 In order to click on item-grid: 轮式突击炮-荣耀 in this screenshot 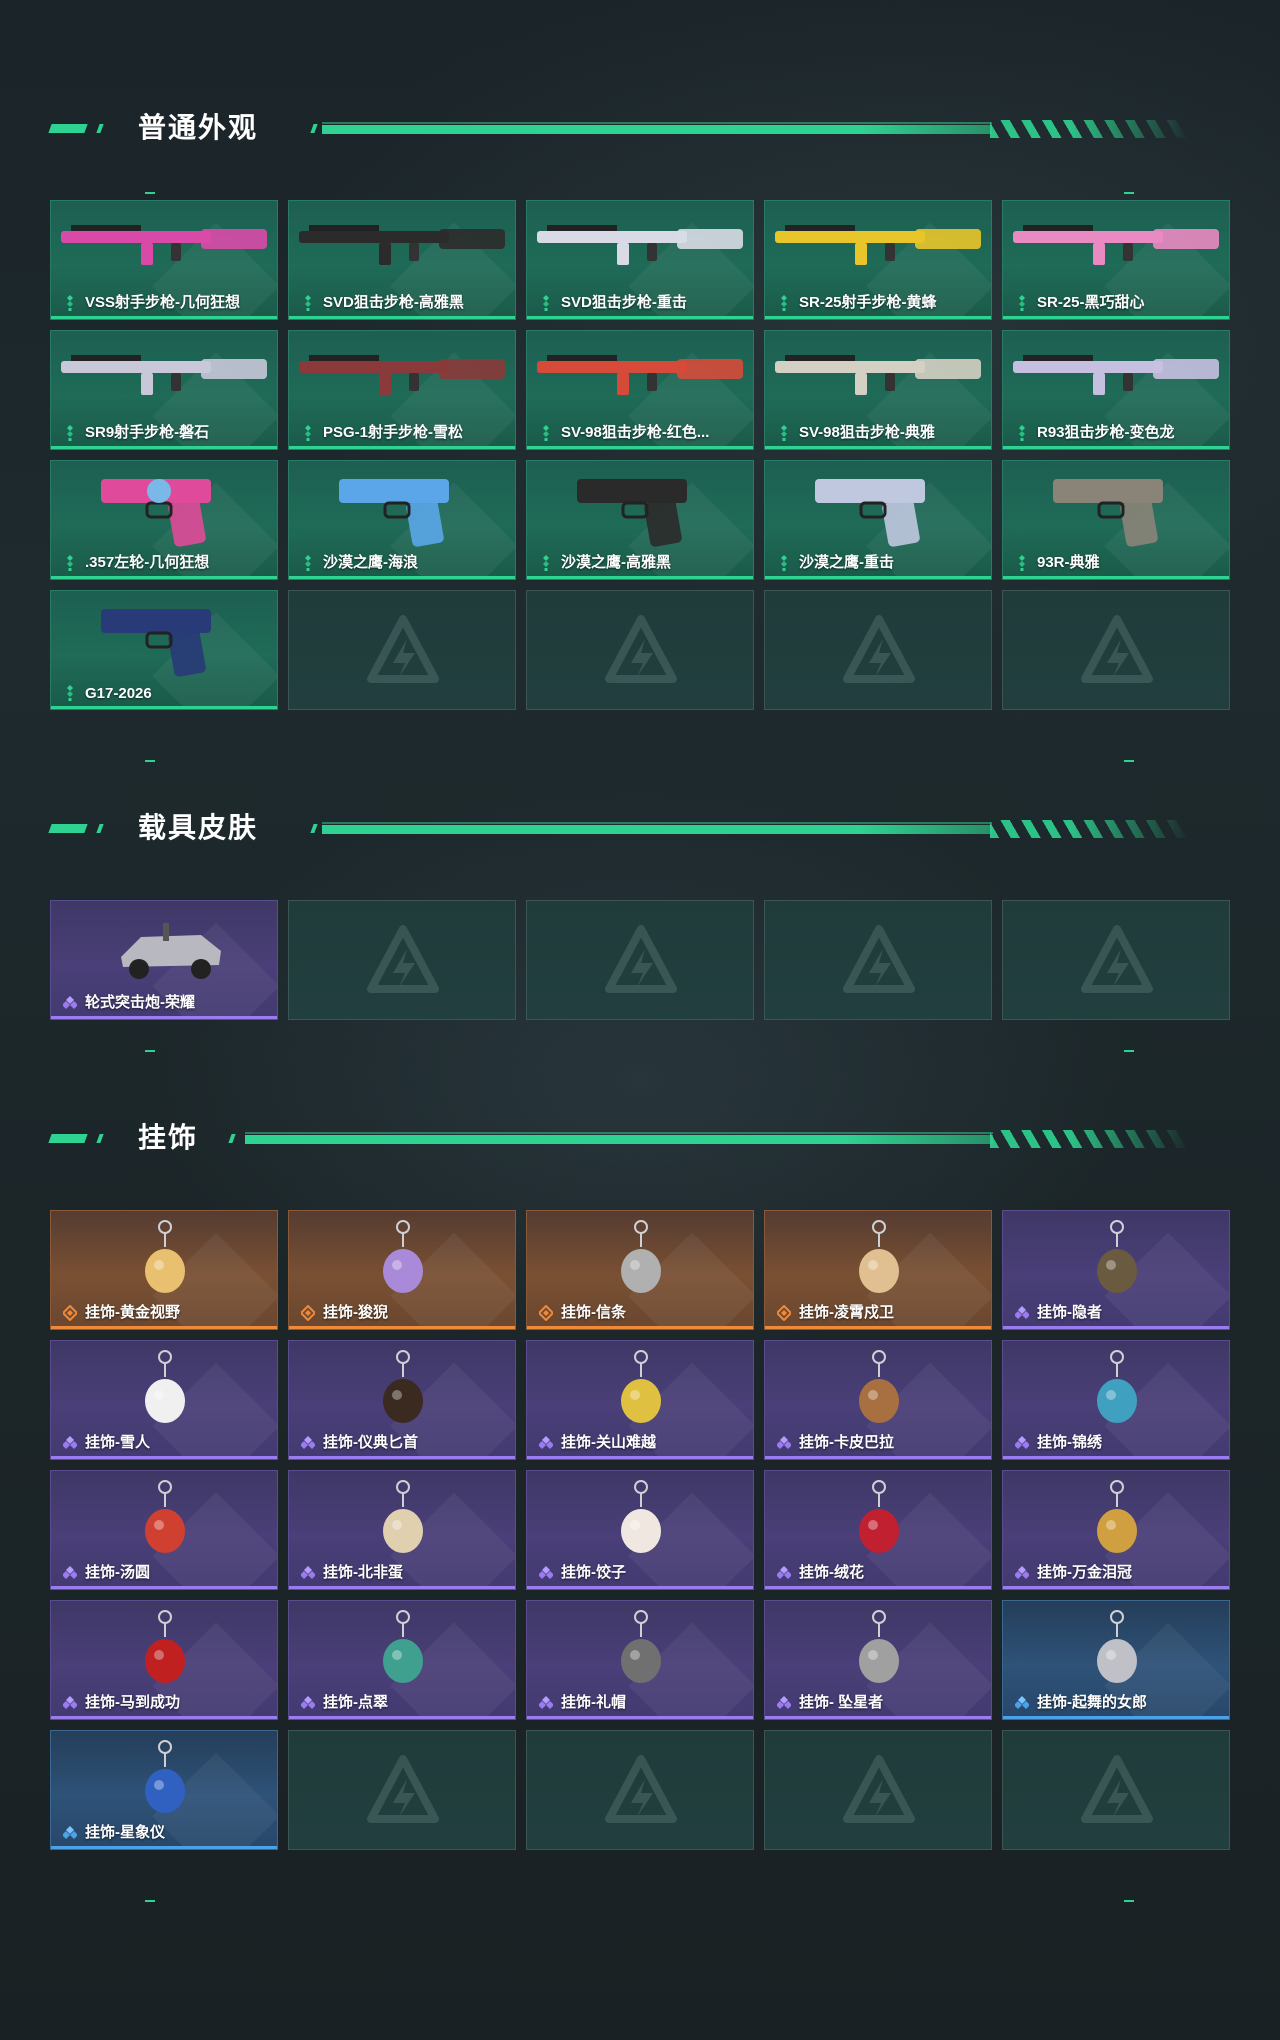, I will do `click(640, 960)`.